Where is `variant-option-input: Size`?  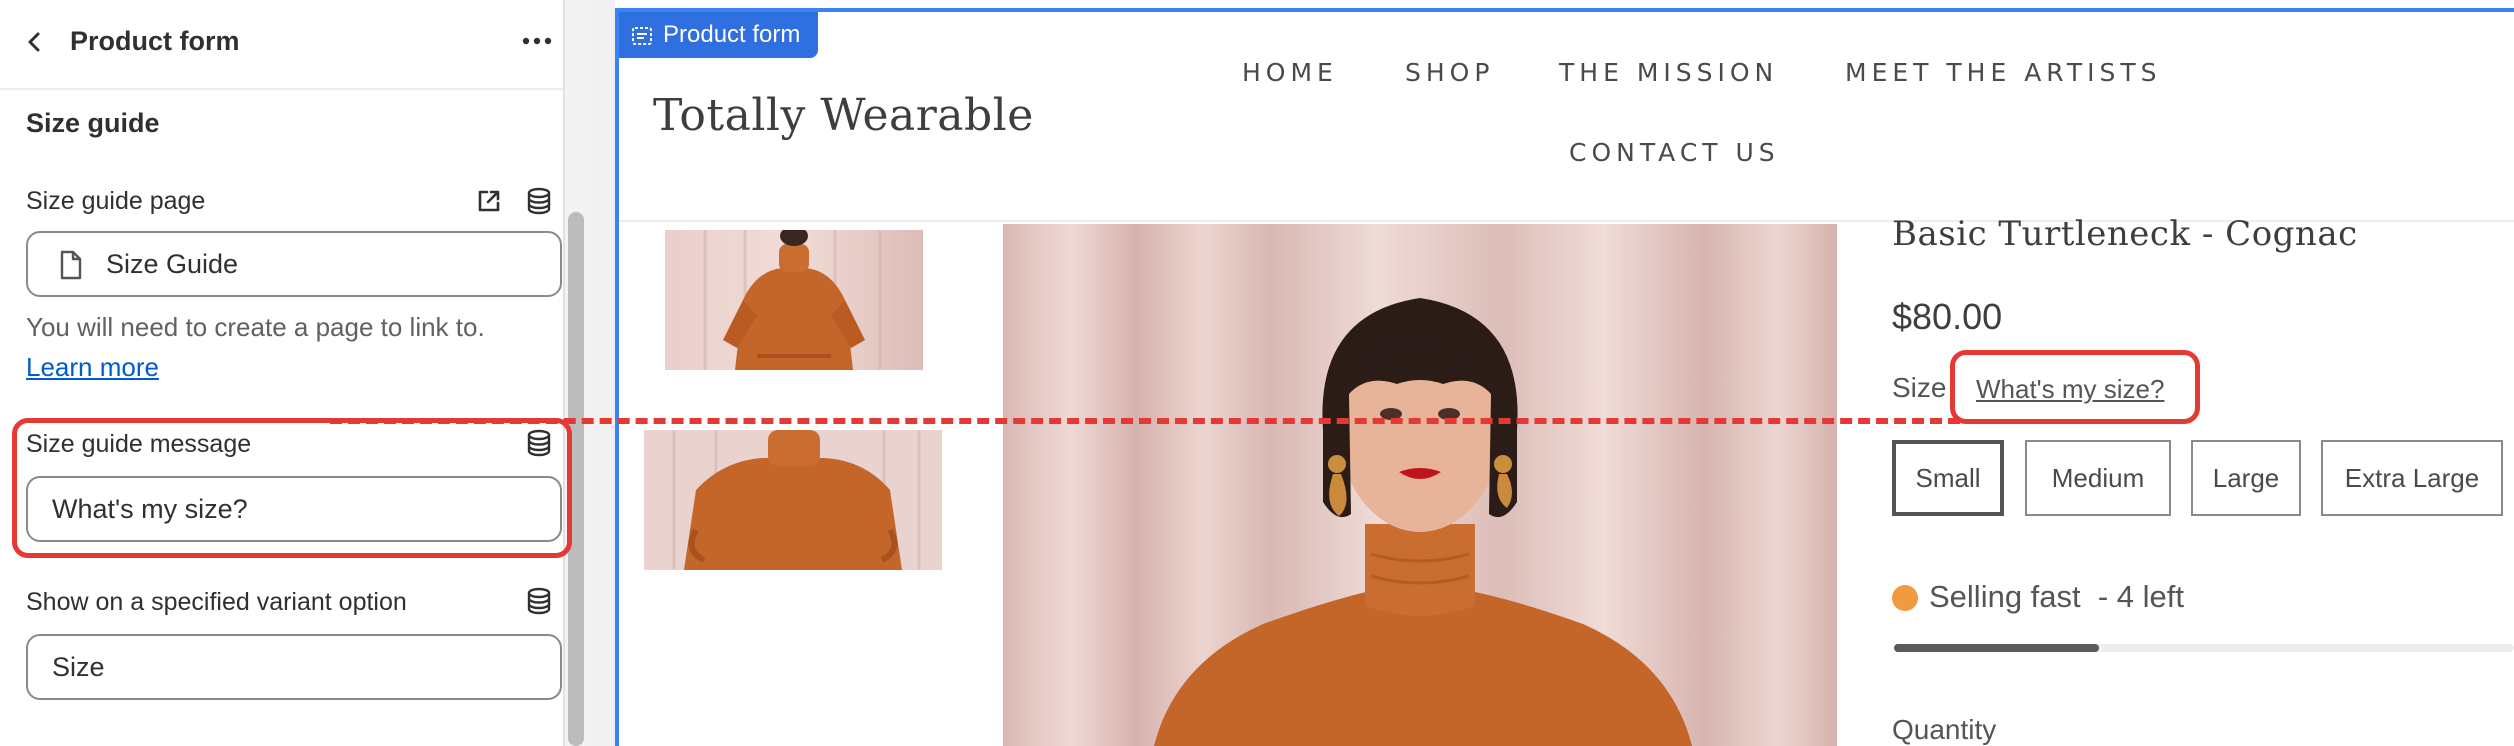
variant-option-input: Size is located at coordinates (294, 667).